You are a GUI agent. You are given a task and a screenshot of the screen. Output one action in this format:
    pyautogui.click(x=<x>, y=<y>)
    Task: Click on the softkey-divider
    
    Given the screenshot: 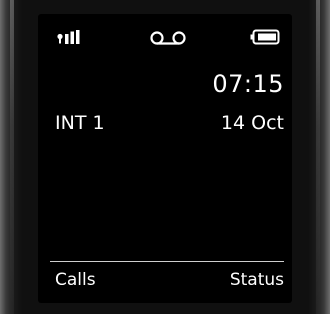 What is the action you would take?
    pyautogui.click(x=167, y=261)
    